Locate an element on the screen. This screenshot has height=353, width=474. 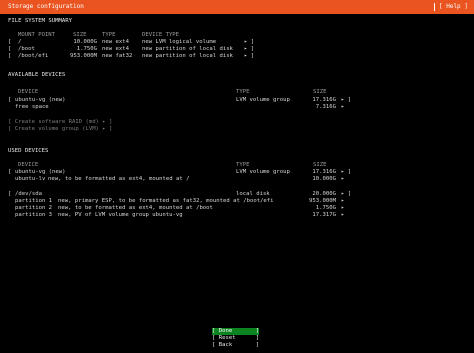
window-title: Storage configuration is located at coordinates (46, 6).